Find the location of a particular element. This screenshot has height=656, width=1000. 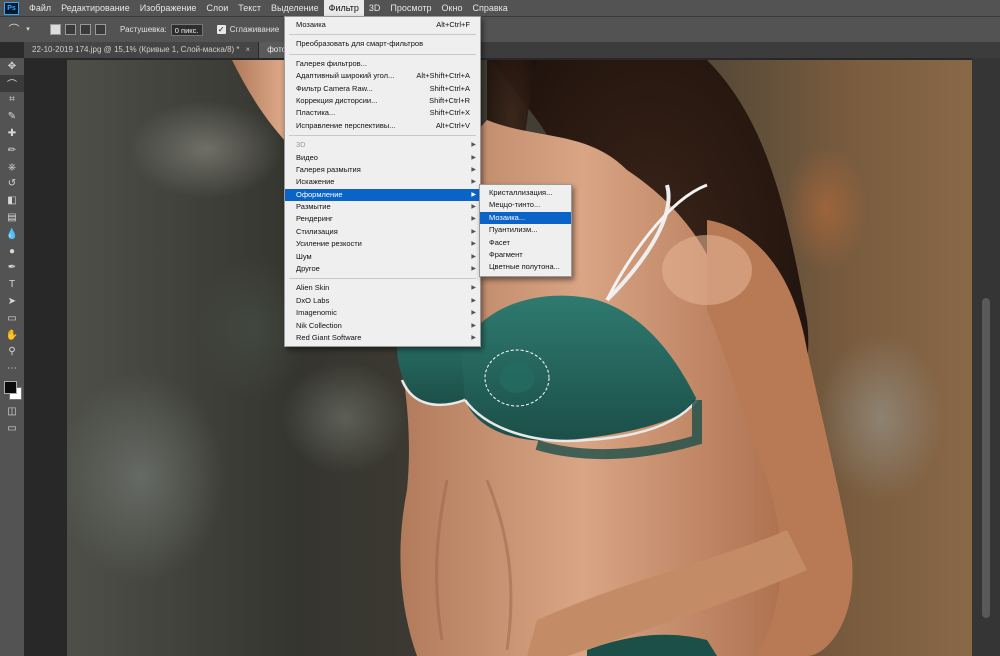

filter-menu-item: Пластика... Shift+Ctrl+X is located at coordinates (382, 113).